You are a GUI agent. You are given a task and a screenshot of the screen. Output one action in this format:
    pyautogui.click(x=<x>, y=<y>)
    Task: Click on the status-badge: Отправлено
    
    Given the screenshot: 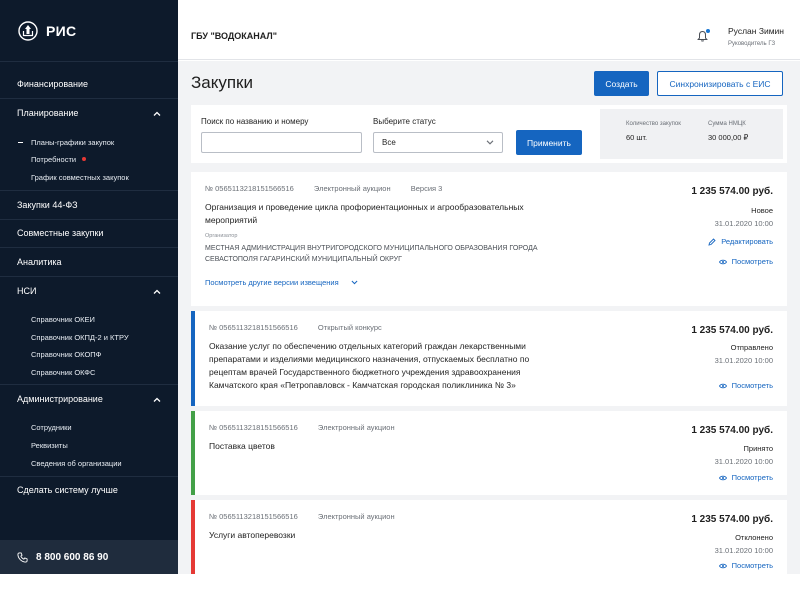 What is the action you would take?
    pyautogui.click(x=751, y=347)
    